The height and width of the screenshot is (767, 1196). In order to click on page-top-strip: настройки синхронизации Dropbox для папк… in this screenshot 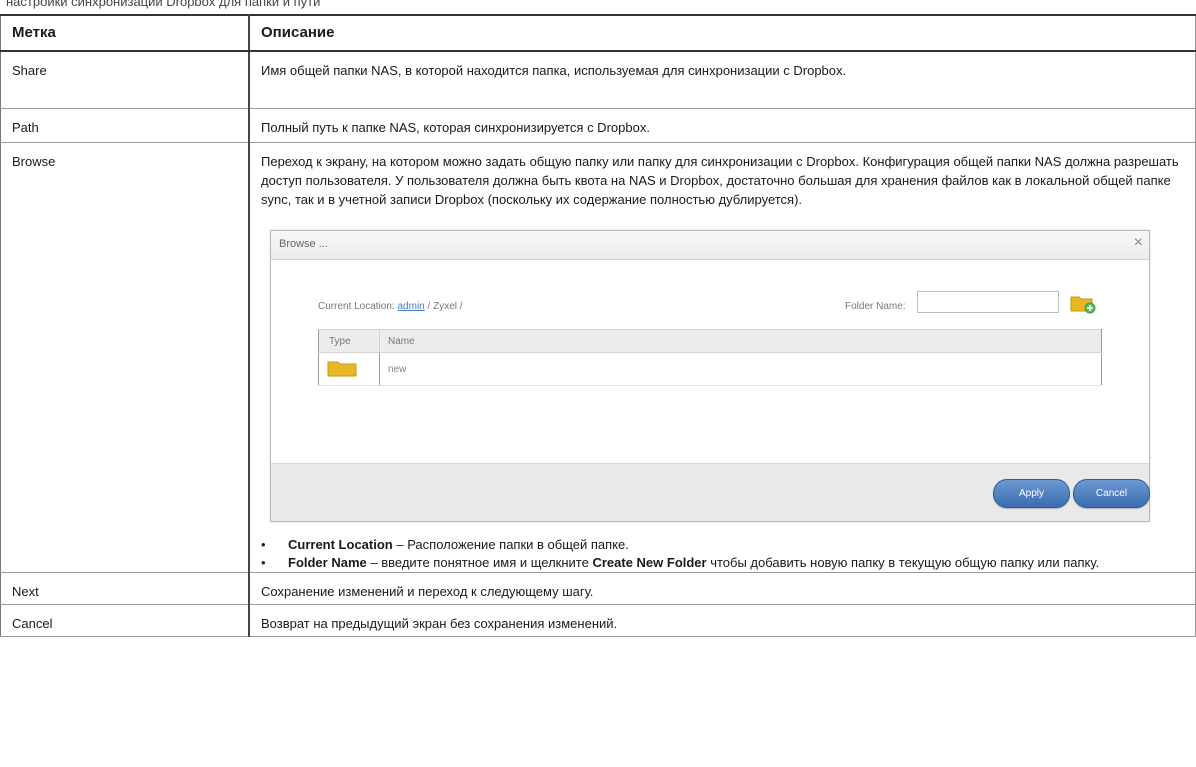, I will do `click(598, 7)`.